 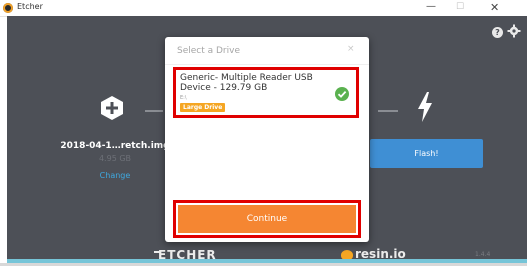 I want to click on window-title: Etcher, so click(x=30, y=6).